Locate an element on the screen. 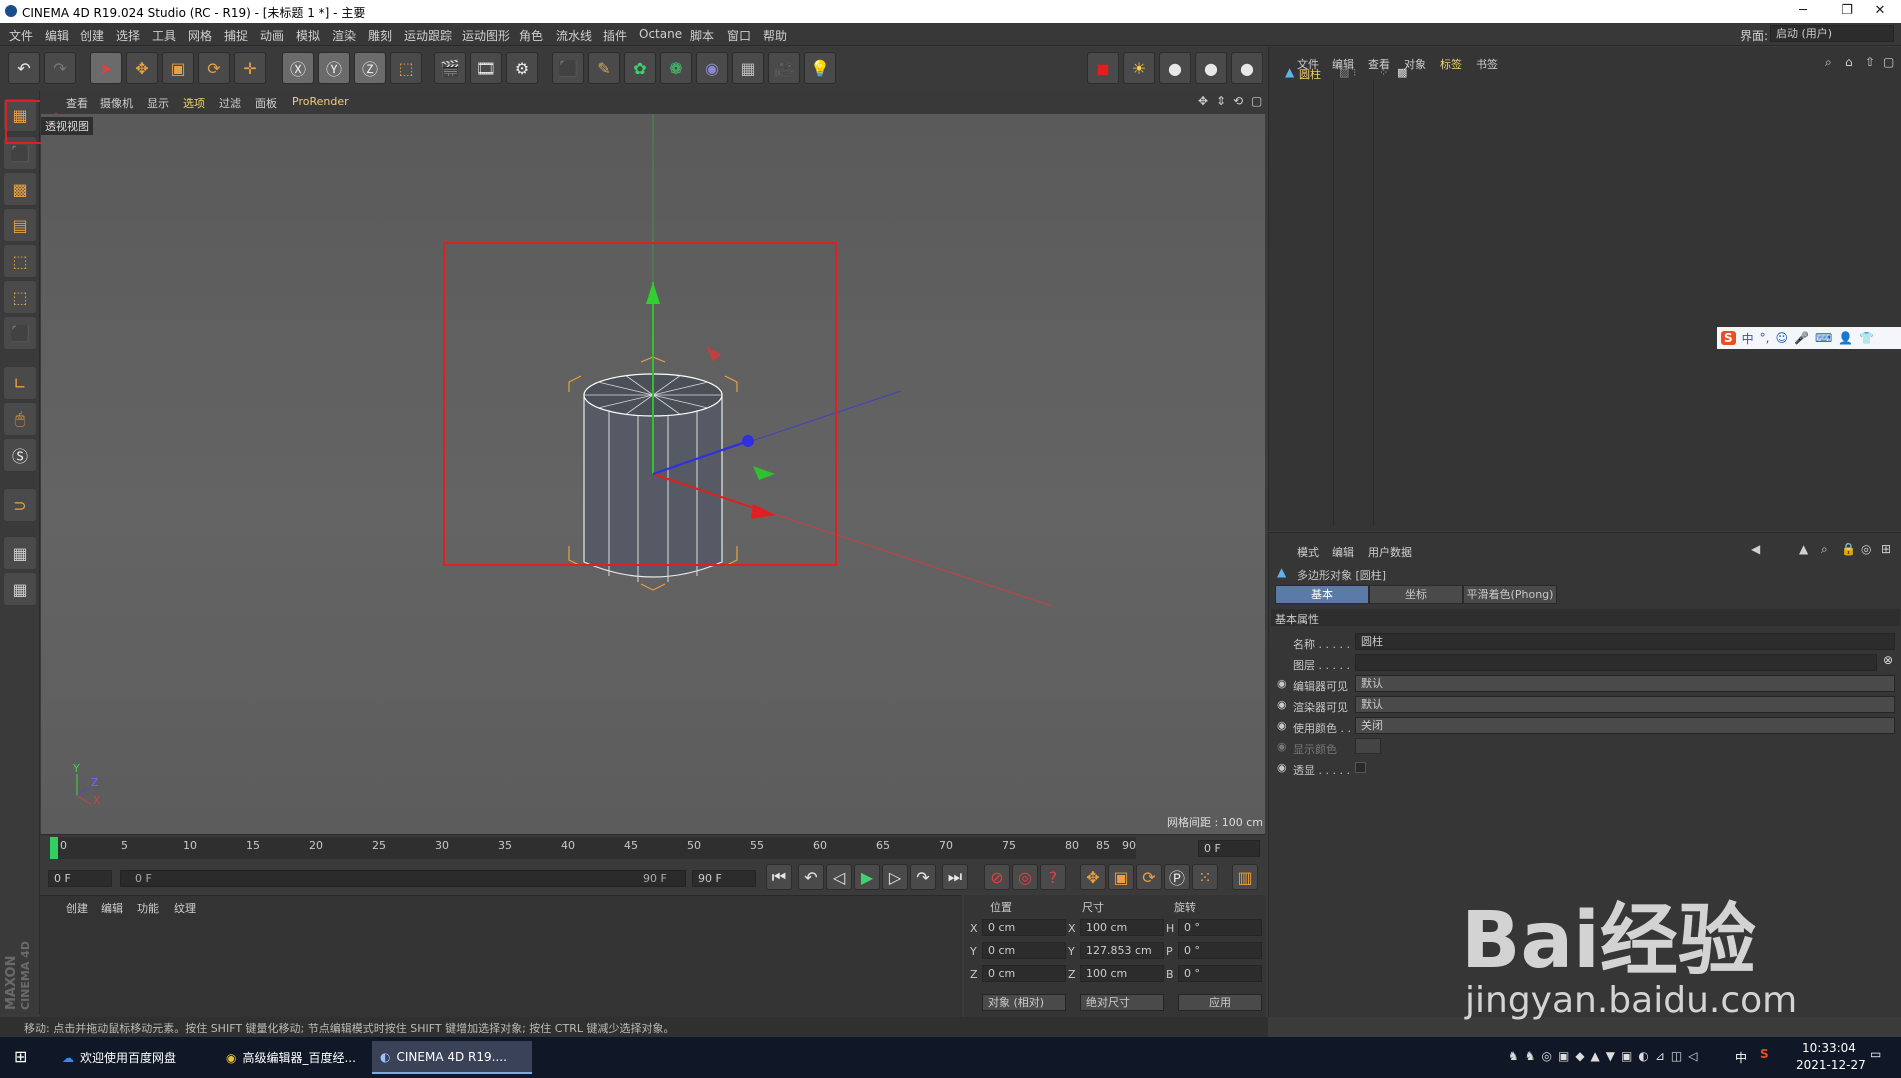 The height and width of the screenshot is (1078, 1901). close-icon: ✕ is located at coordinates (1879, 11).